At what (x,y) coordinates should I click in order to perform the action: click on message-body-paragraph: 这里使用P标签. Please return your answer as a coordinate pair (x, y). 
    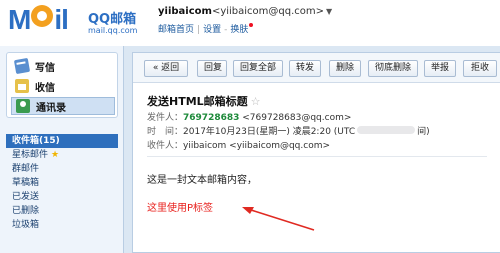
    Looking at the image, I should click on (180, 208).